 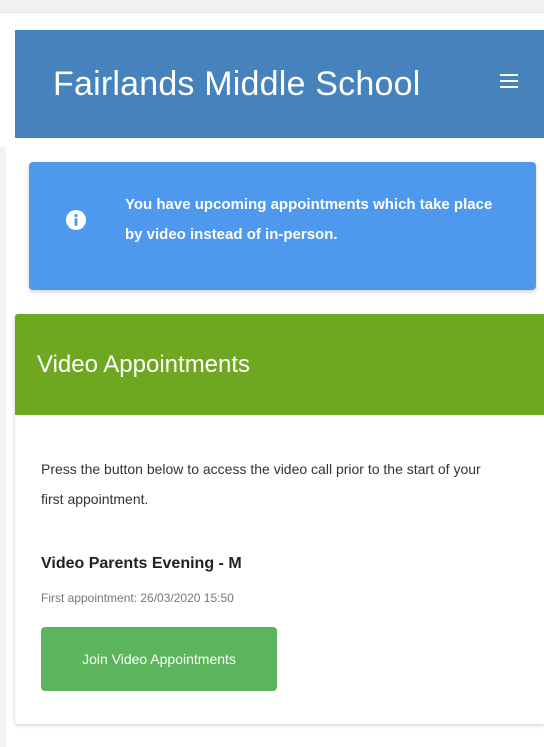 I want to click on school-header: Fairlands Middle School, so click(x=279, y=84).